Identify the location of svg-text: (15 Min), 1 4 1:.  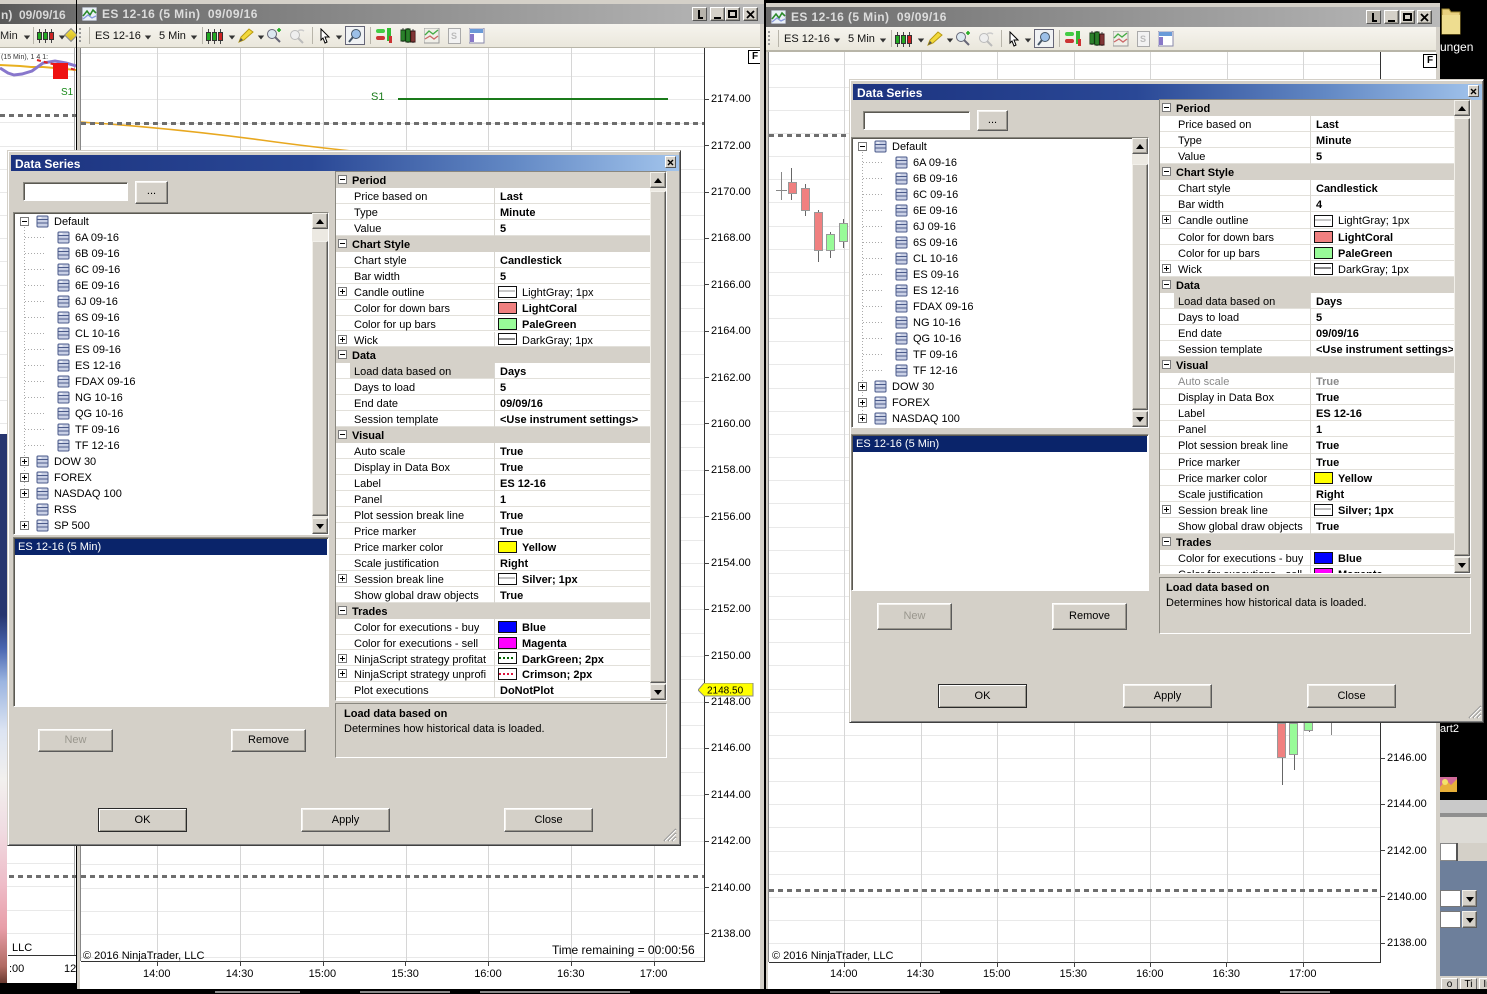
(24, 57).